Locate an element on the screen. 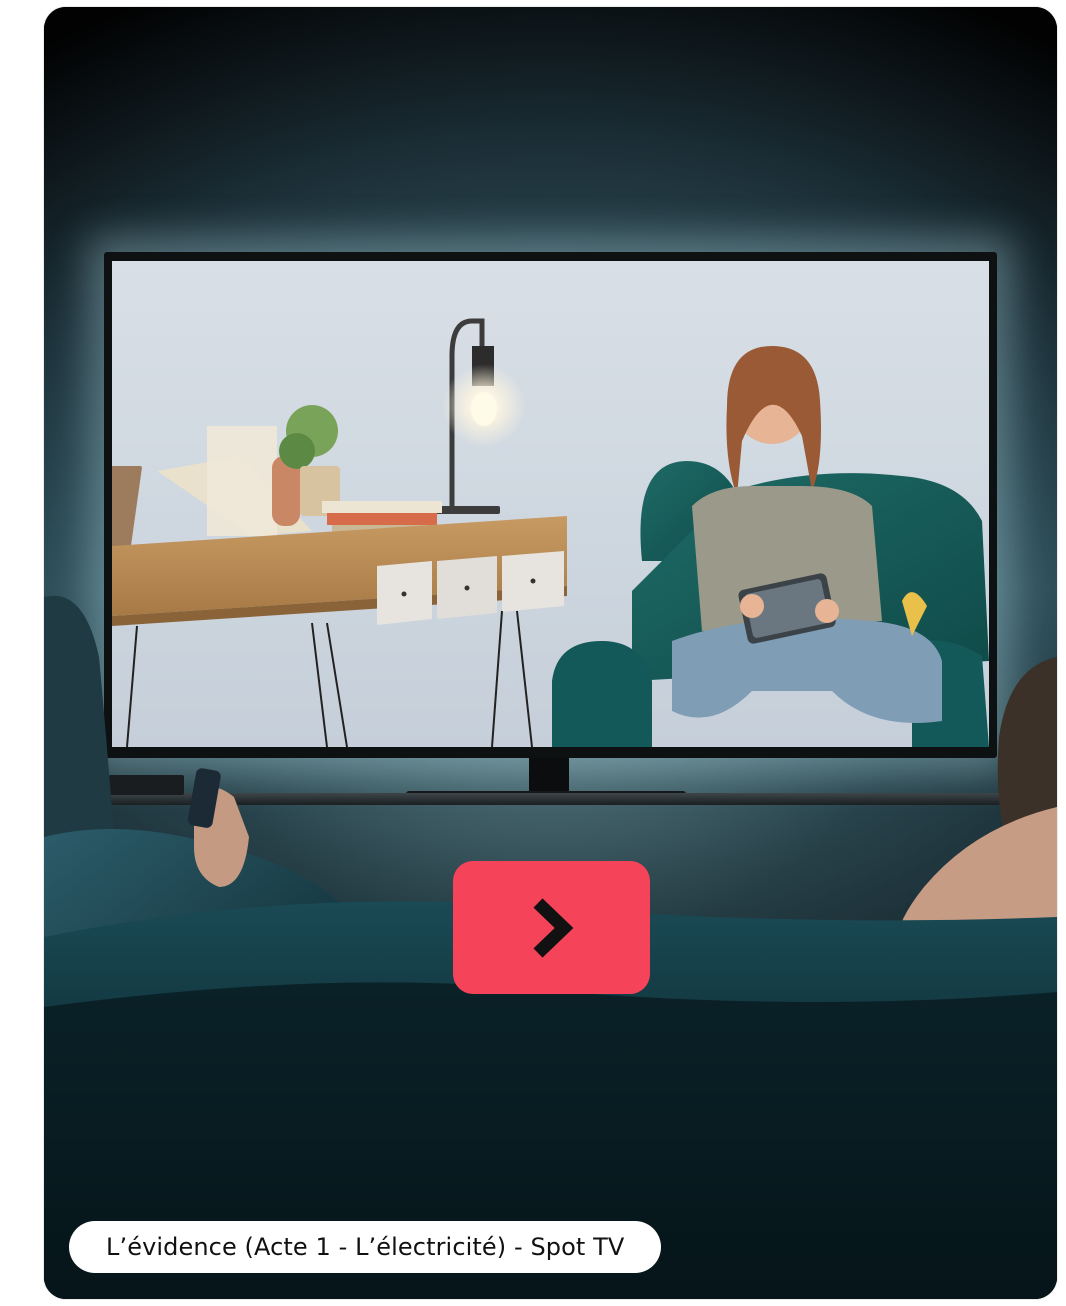 The height and width of the screenshot is (1306, 1066). chevron-right-icon is located at coordinates (552, 927).